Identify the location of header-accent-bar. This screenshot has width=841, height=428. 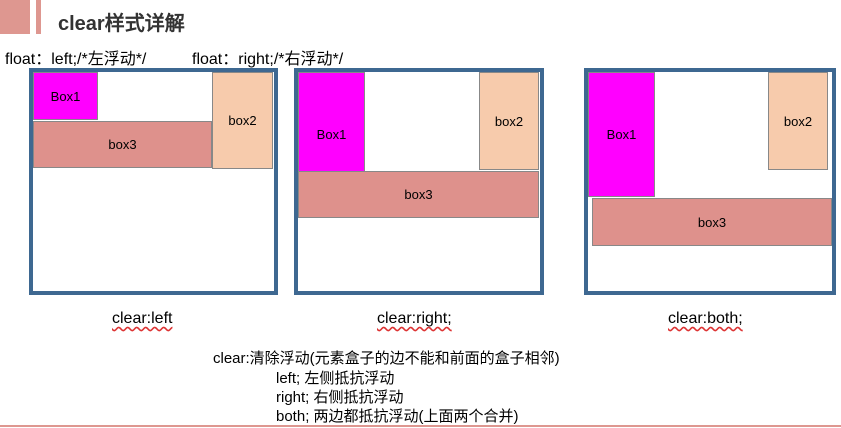
(38, 17).